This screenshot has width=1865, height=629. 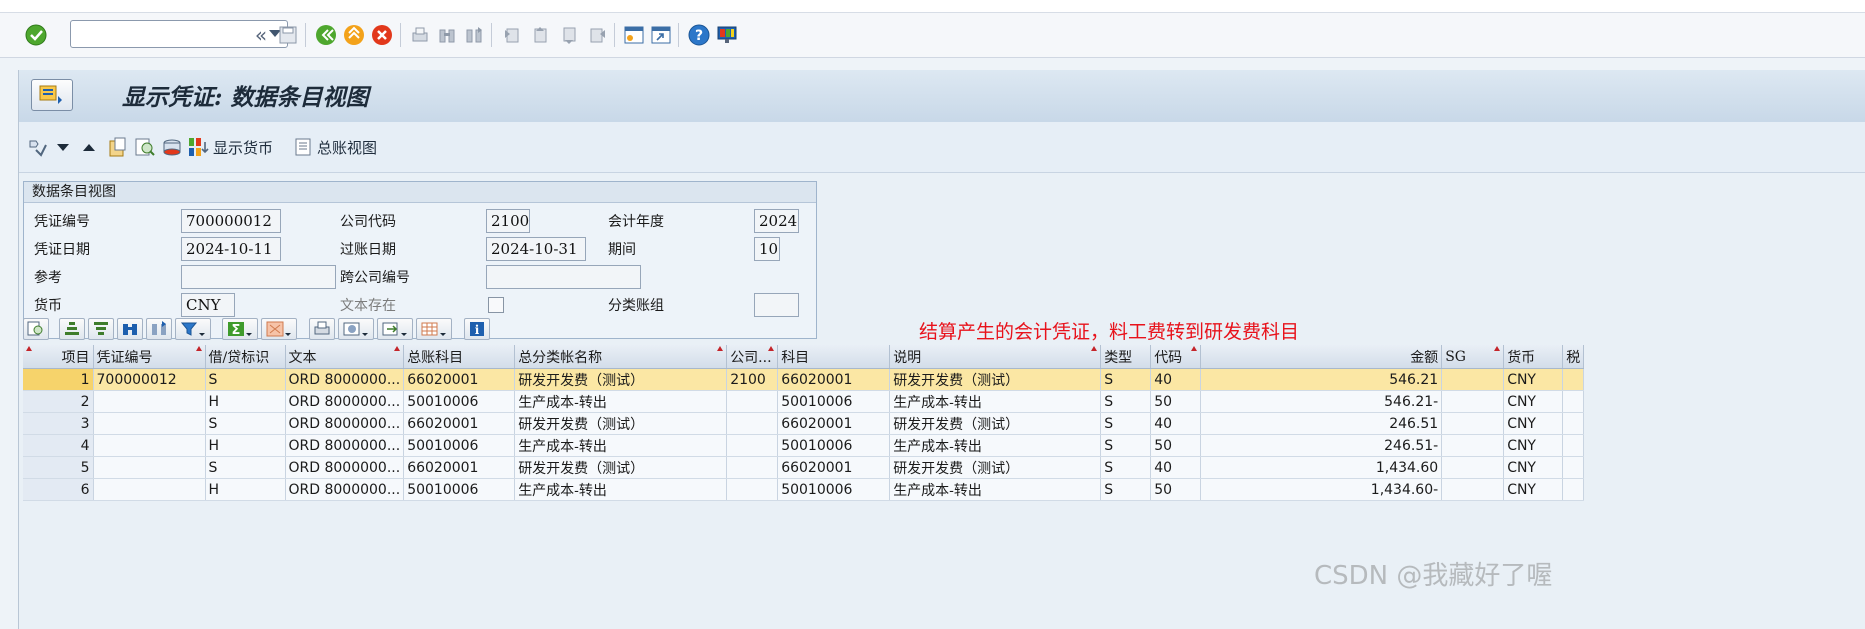 What do you see at coordinates (540, 35) in the screenshot?
I see `previous-page-icon` at bounding box center [540, 35].